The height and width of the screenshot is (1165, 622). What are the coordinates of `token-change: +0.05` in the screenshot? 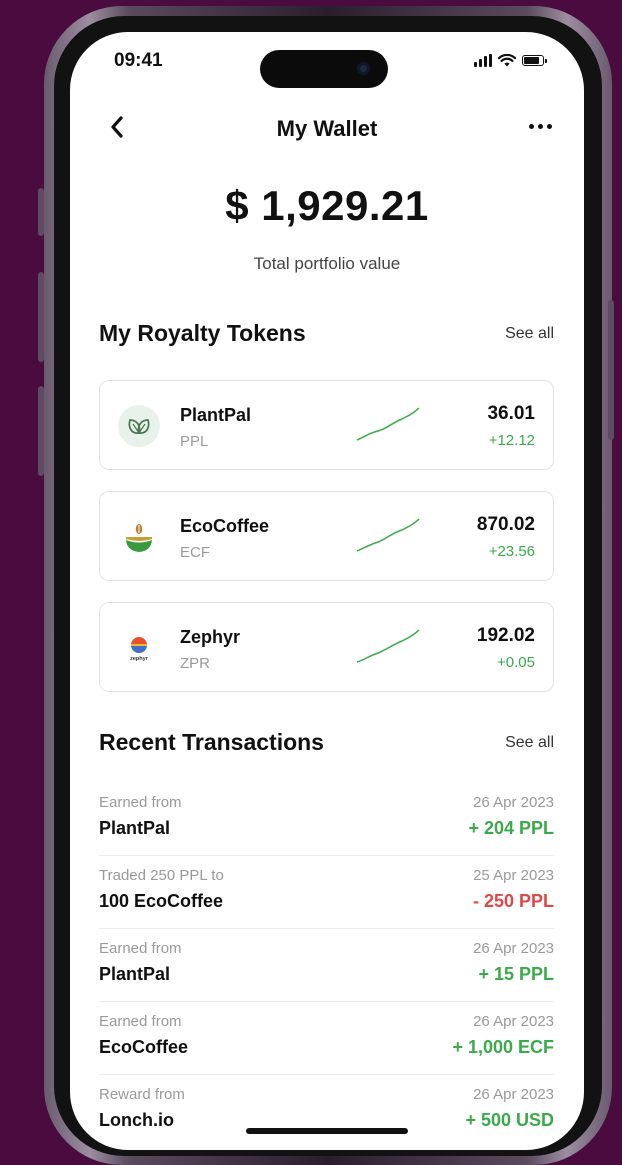 It's located at (516, 662).